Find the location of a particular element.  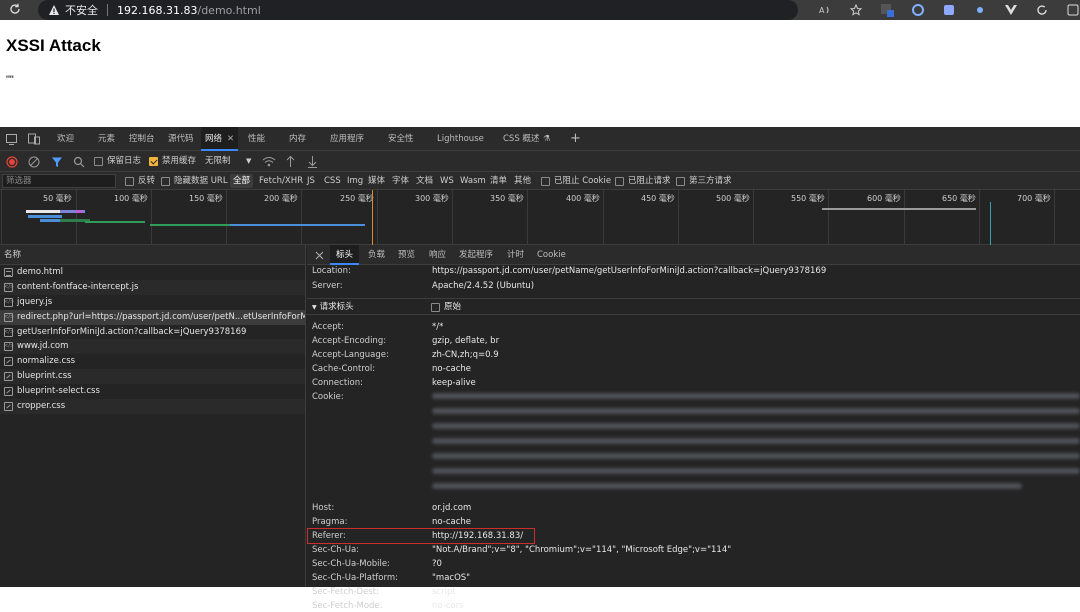

header-key: Sec-Ch-Ua: is located at coordinates (336, 550).